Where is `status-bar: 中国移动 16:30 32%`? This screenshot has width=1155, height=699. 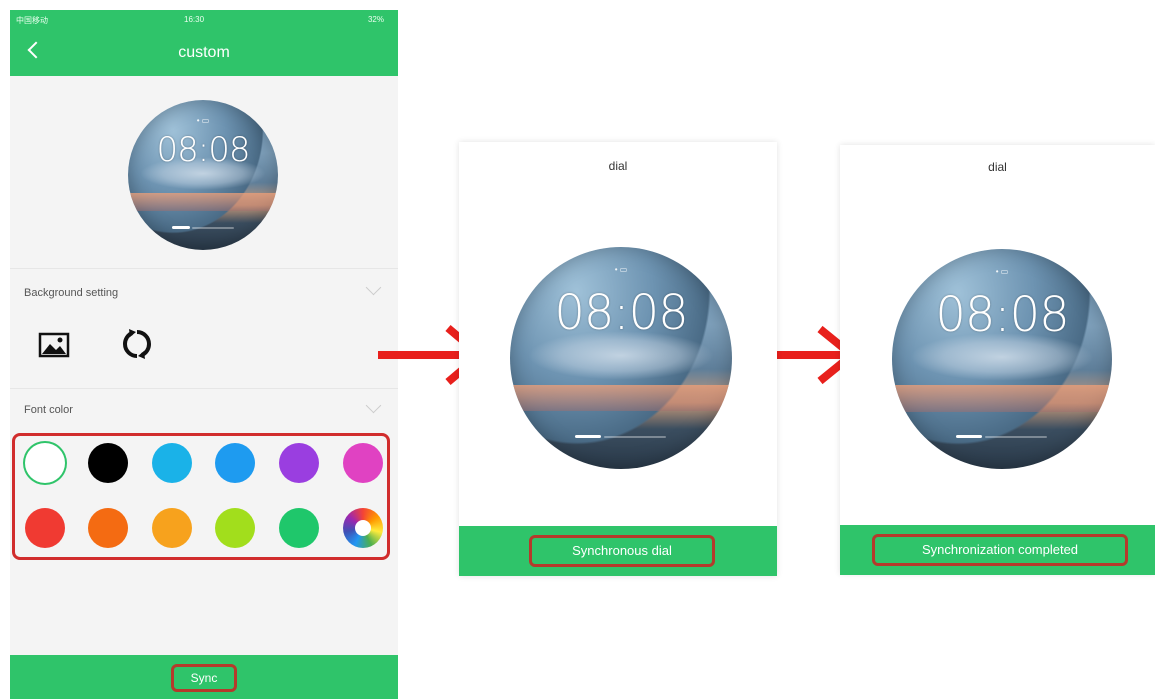 status-bar: 中国移动 16:30 32% is located at coordinates (204, 20).